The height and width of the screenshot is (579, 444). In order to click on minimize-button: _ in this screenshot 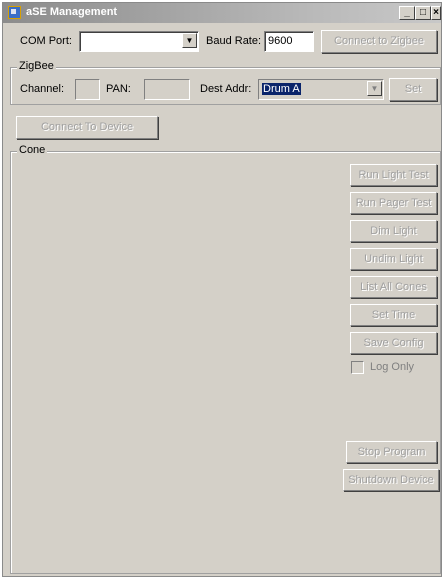, I will do `click(407, 13)`.